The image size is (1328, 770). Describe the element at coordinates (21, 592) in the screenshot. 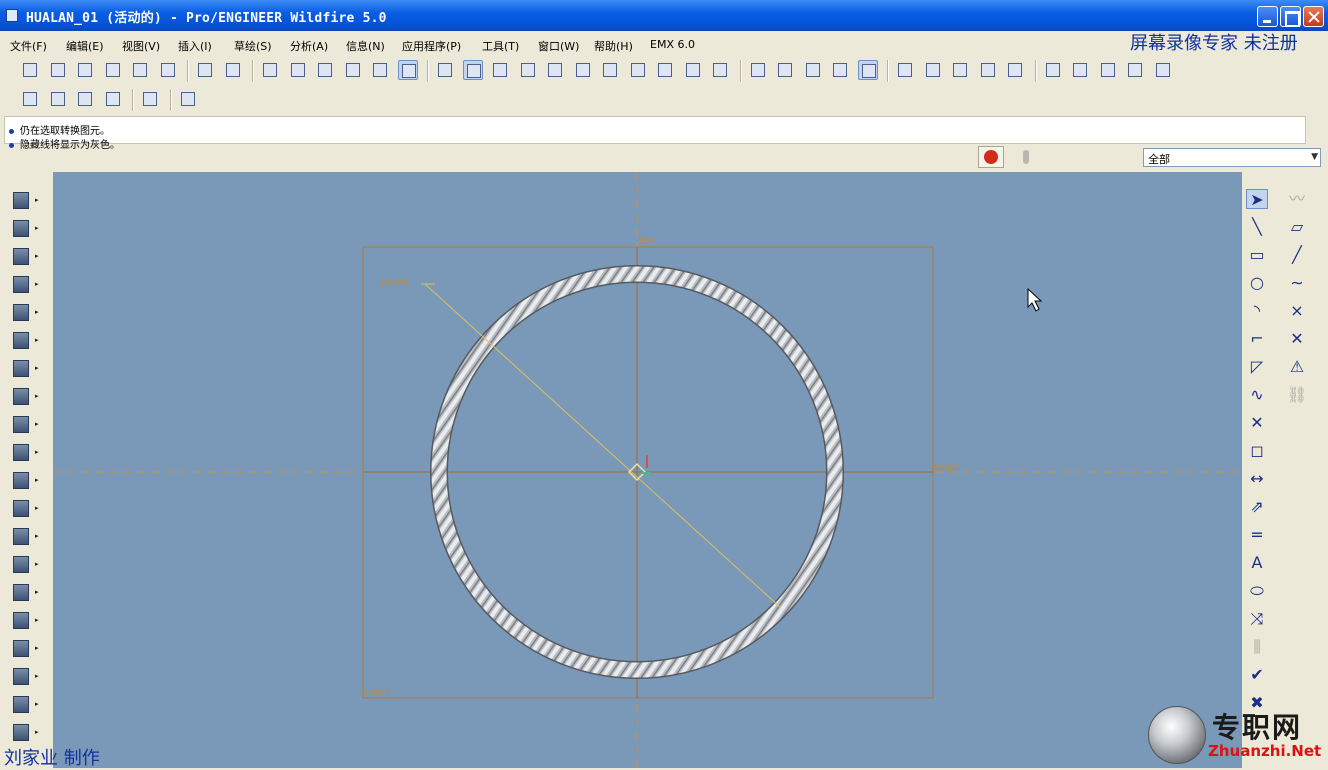

I see `mirror-icon` at that location.